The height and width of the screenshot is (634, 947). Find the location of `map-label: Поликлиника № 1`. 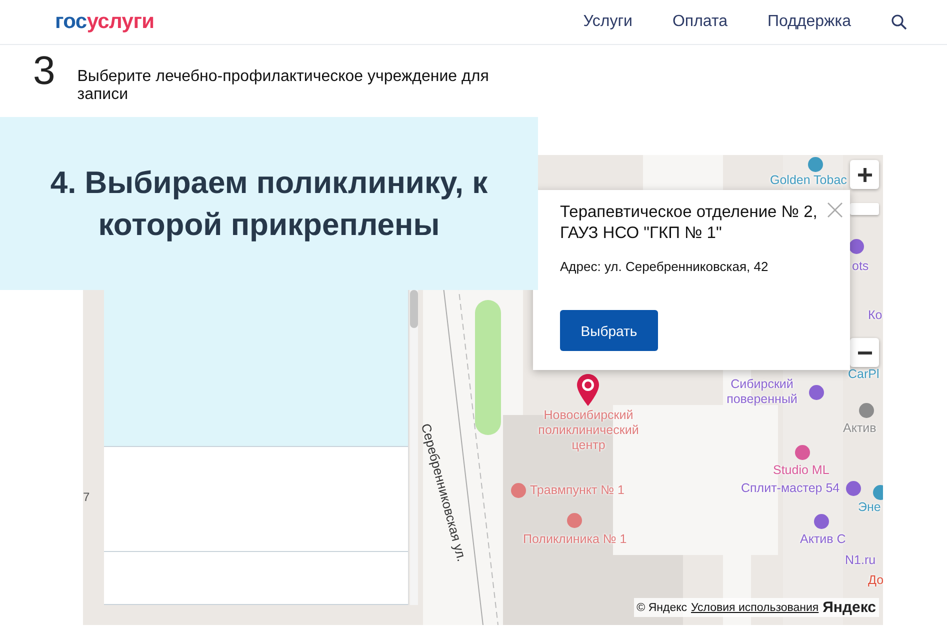

map-label: Поликлиника № 1 is located at coordinates (575, 539).